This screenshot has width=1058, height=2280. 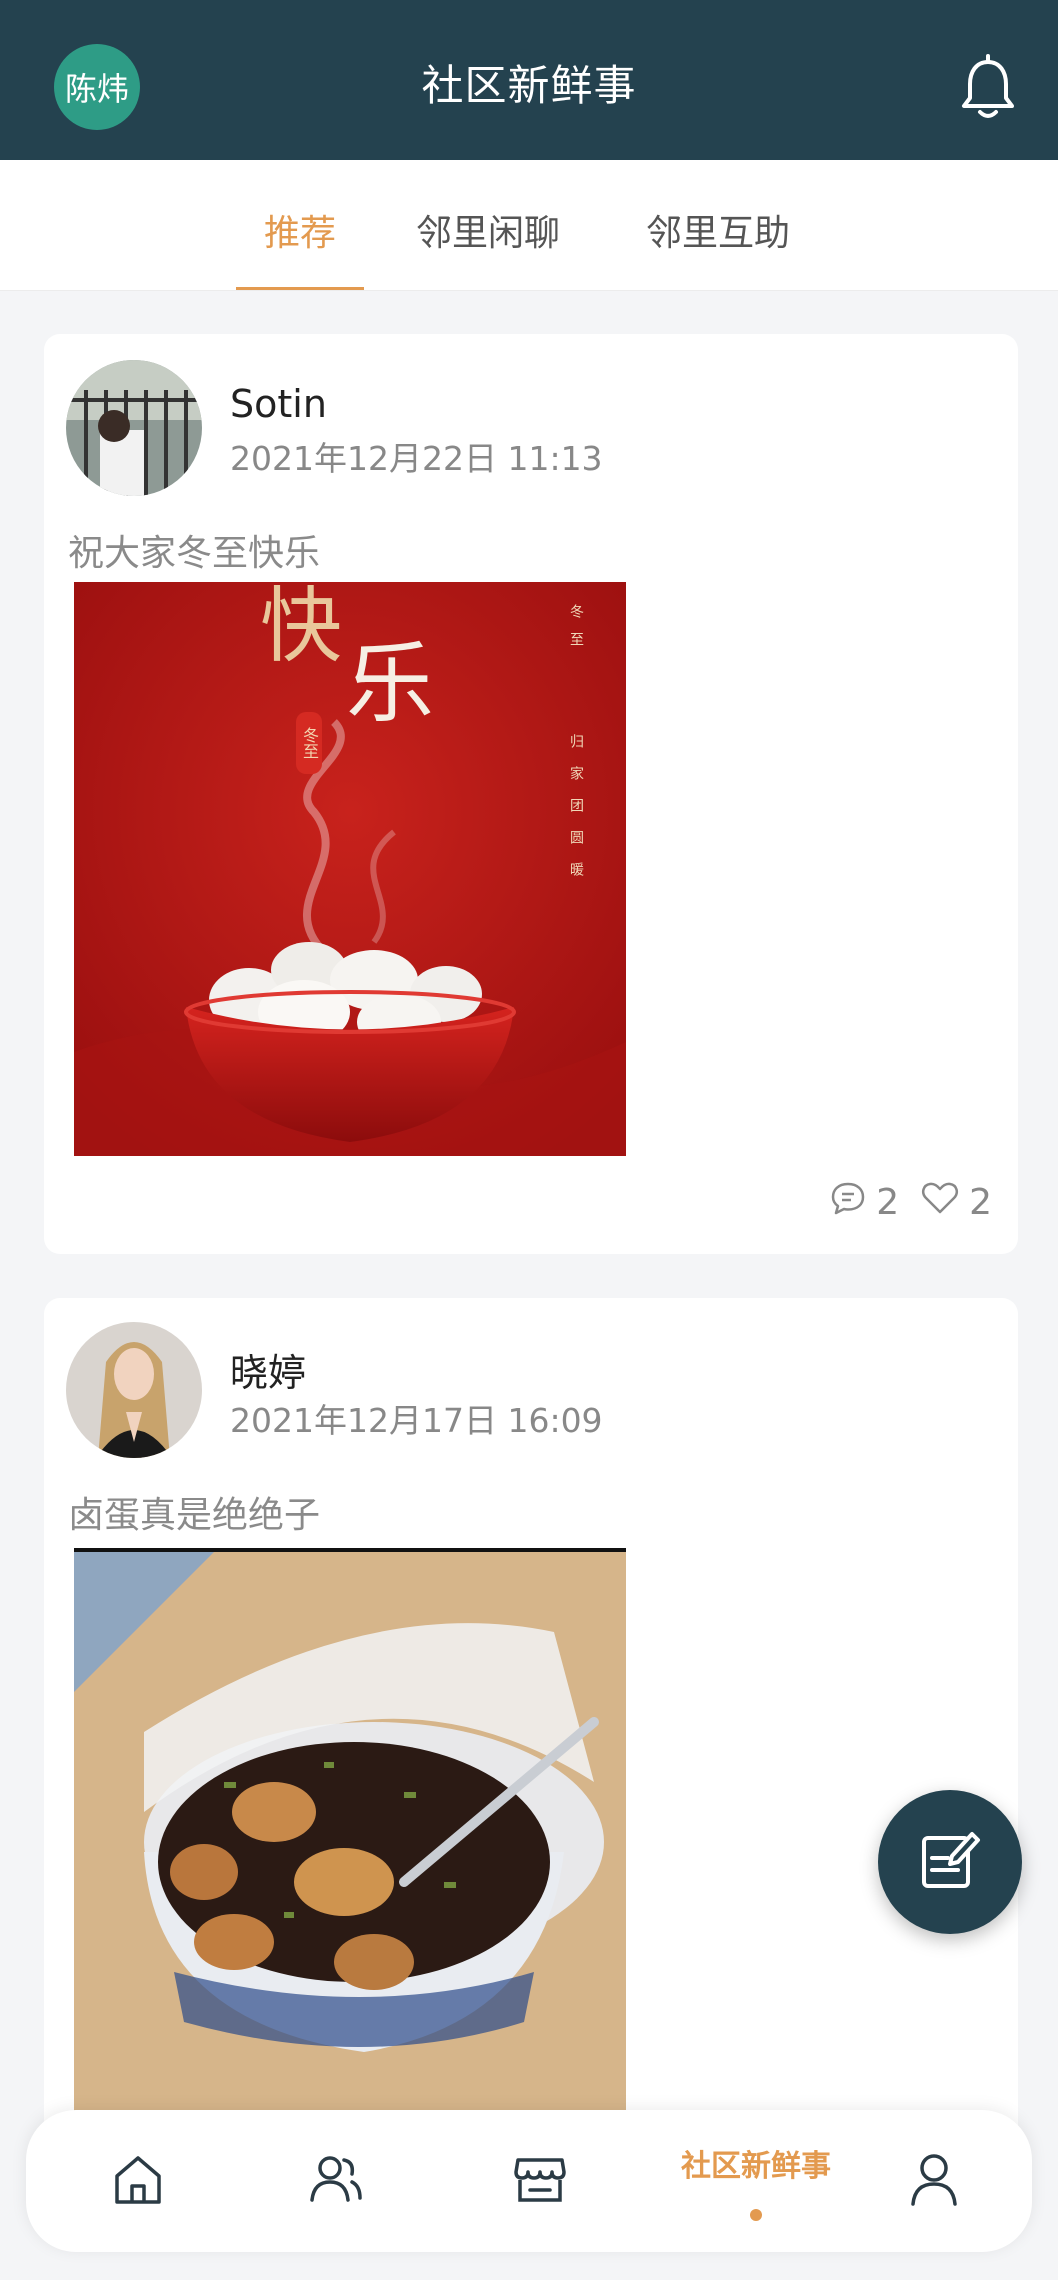 I want to click on image-side-text: 冬至, so click(x=576, y=632).